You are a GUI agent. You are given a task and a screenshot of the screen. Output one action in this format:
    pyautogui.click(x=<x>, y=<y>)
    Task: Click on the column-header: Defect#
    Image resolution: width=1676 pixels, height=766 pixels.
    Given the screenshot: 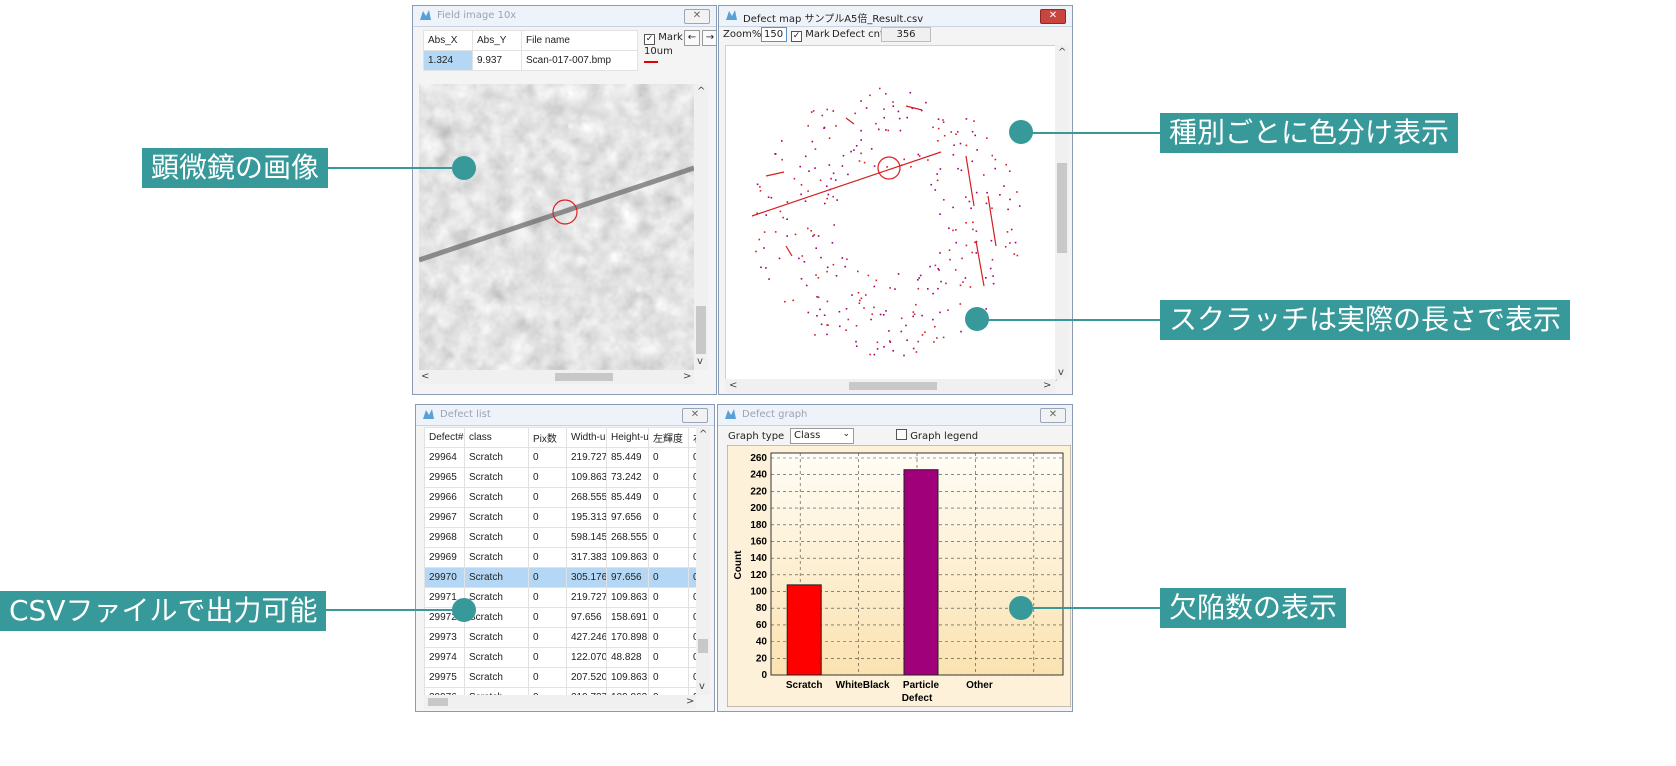 What is the action you would take?
    pyautogui.click(x=444, y=437)
    